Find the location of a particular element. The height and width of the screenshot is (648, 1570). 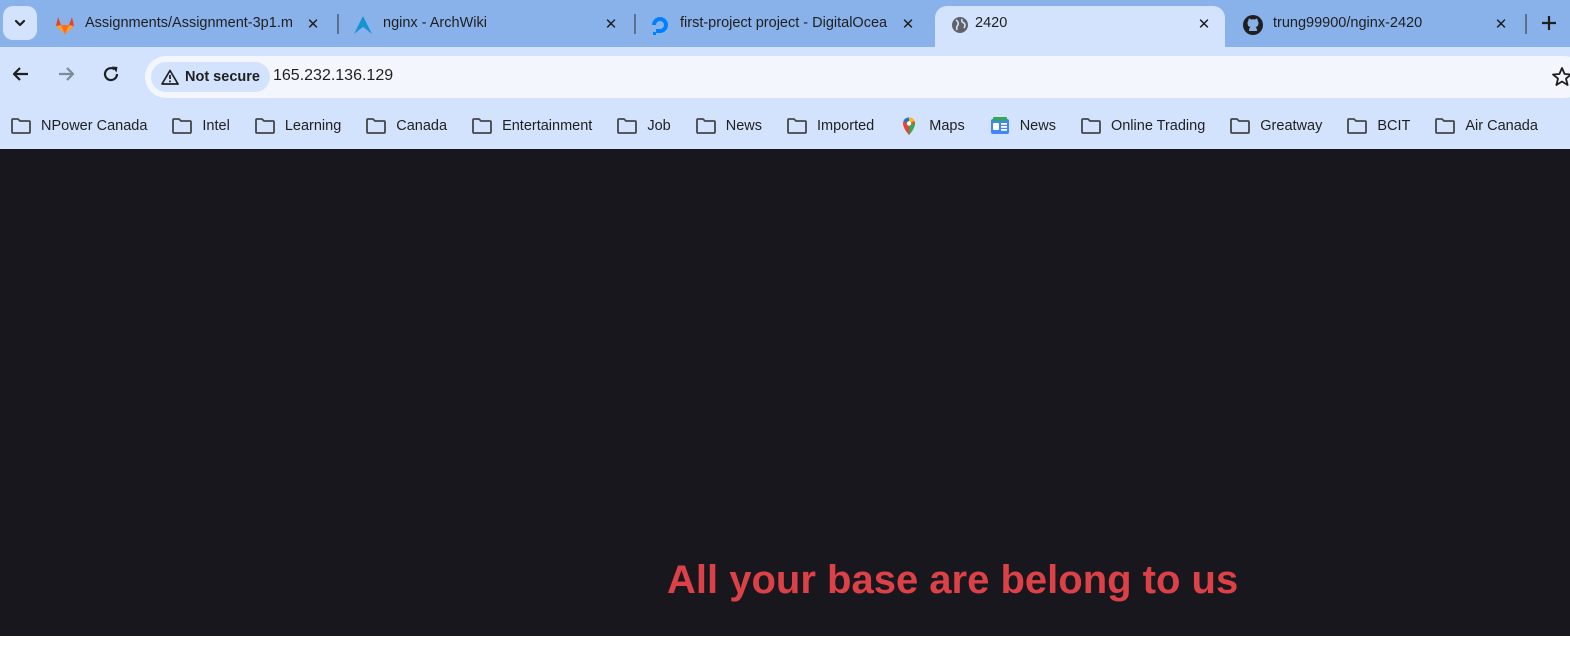

tab-title: 2420 is located at coordinates (991, 23).